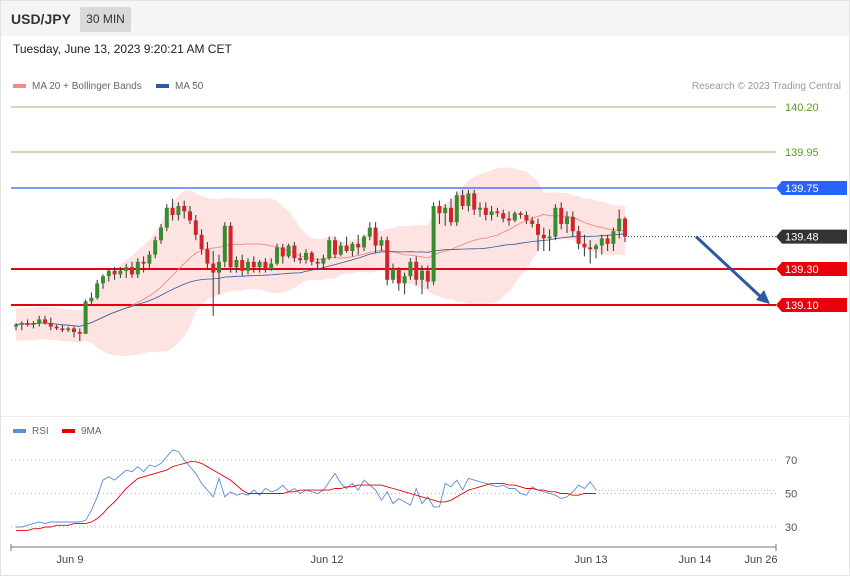 This screenshot has height=576, width=850. I want to click on x-tick-label: Jun 12, so click(326, 560).